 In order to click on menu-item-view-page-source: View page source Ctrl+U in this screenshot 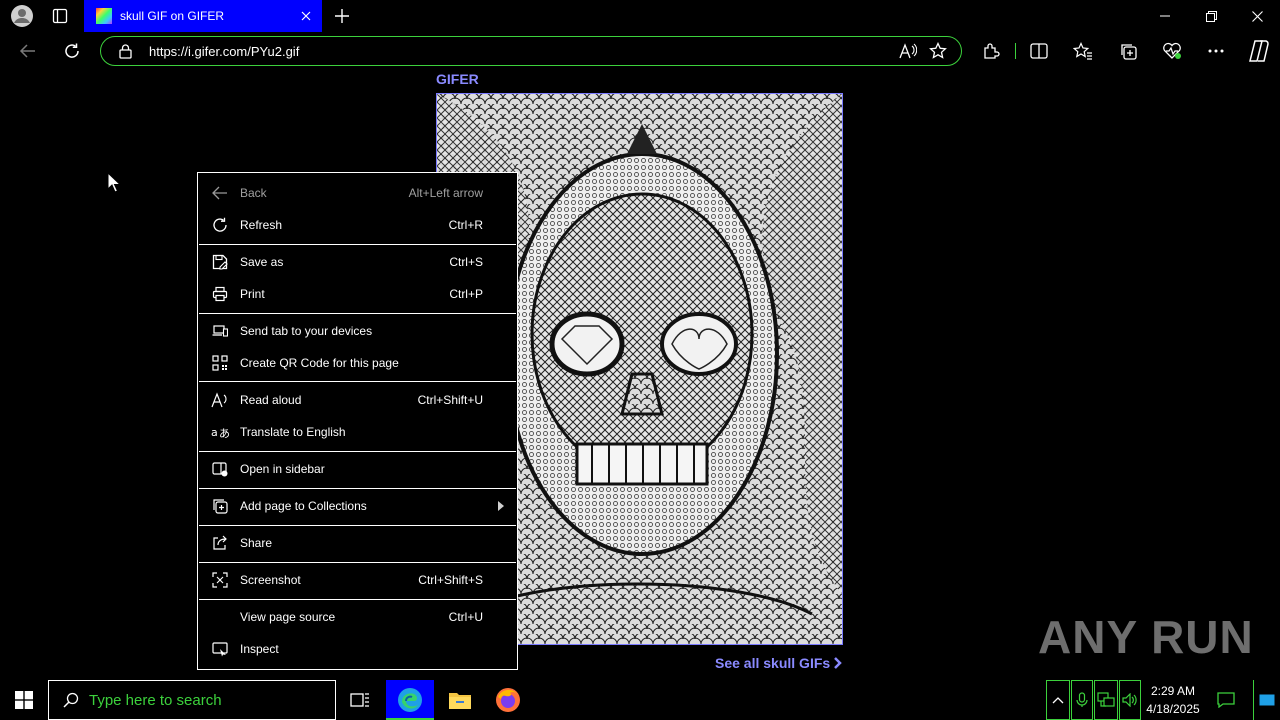, I will do `click(357, 617)`.